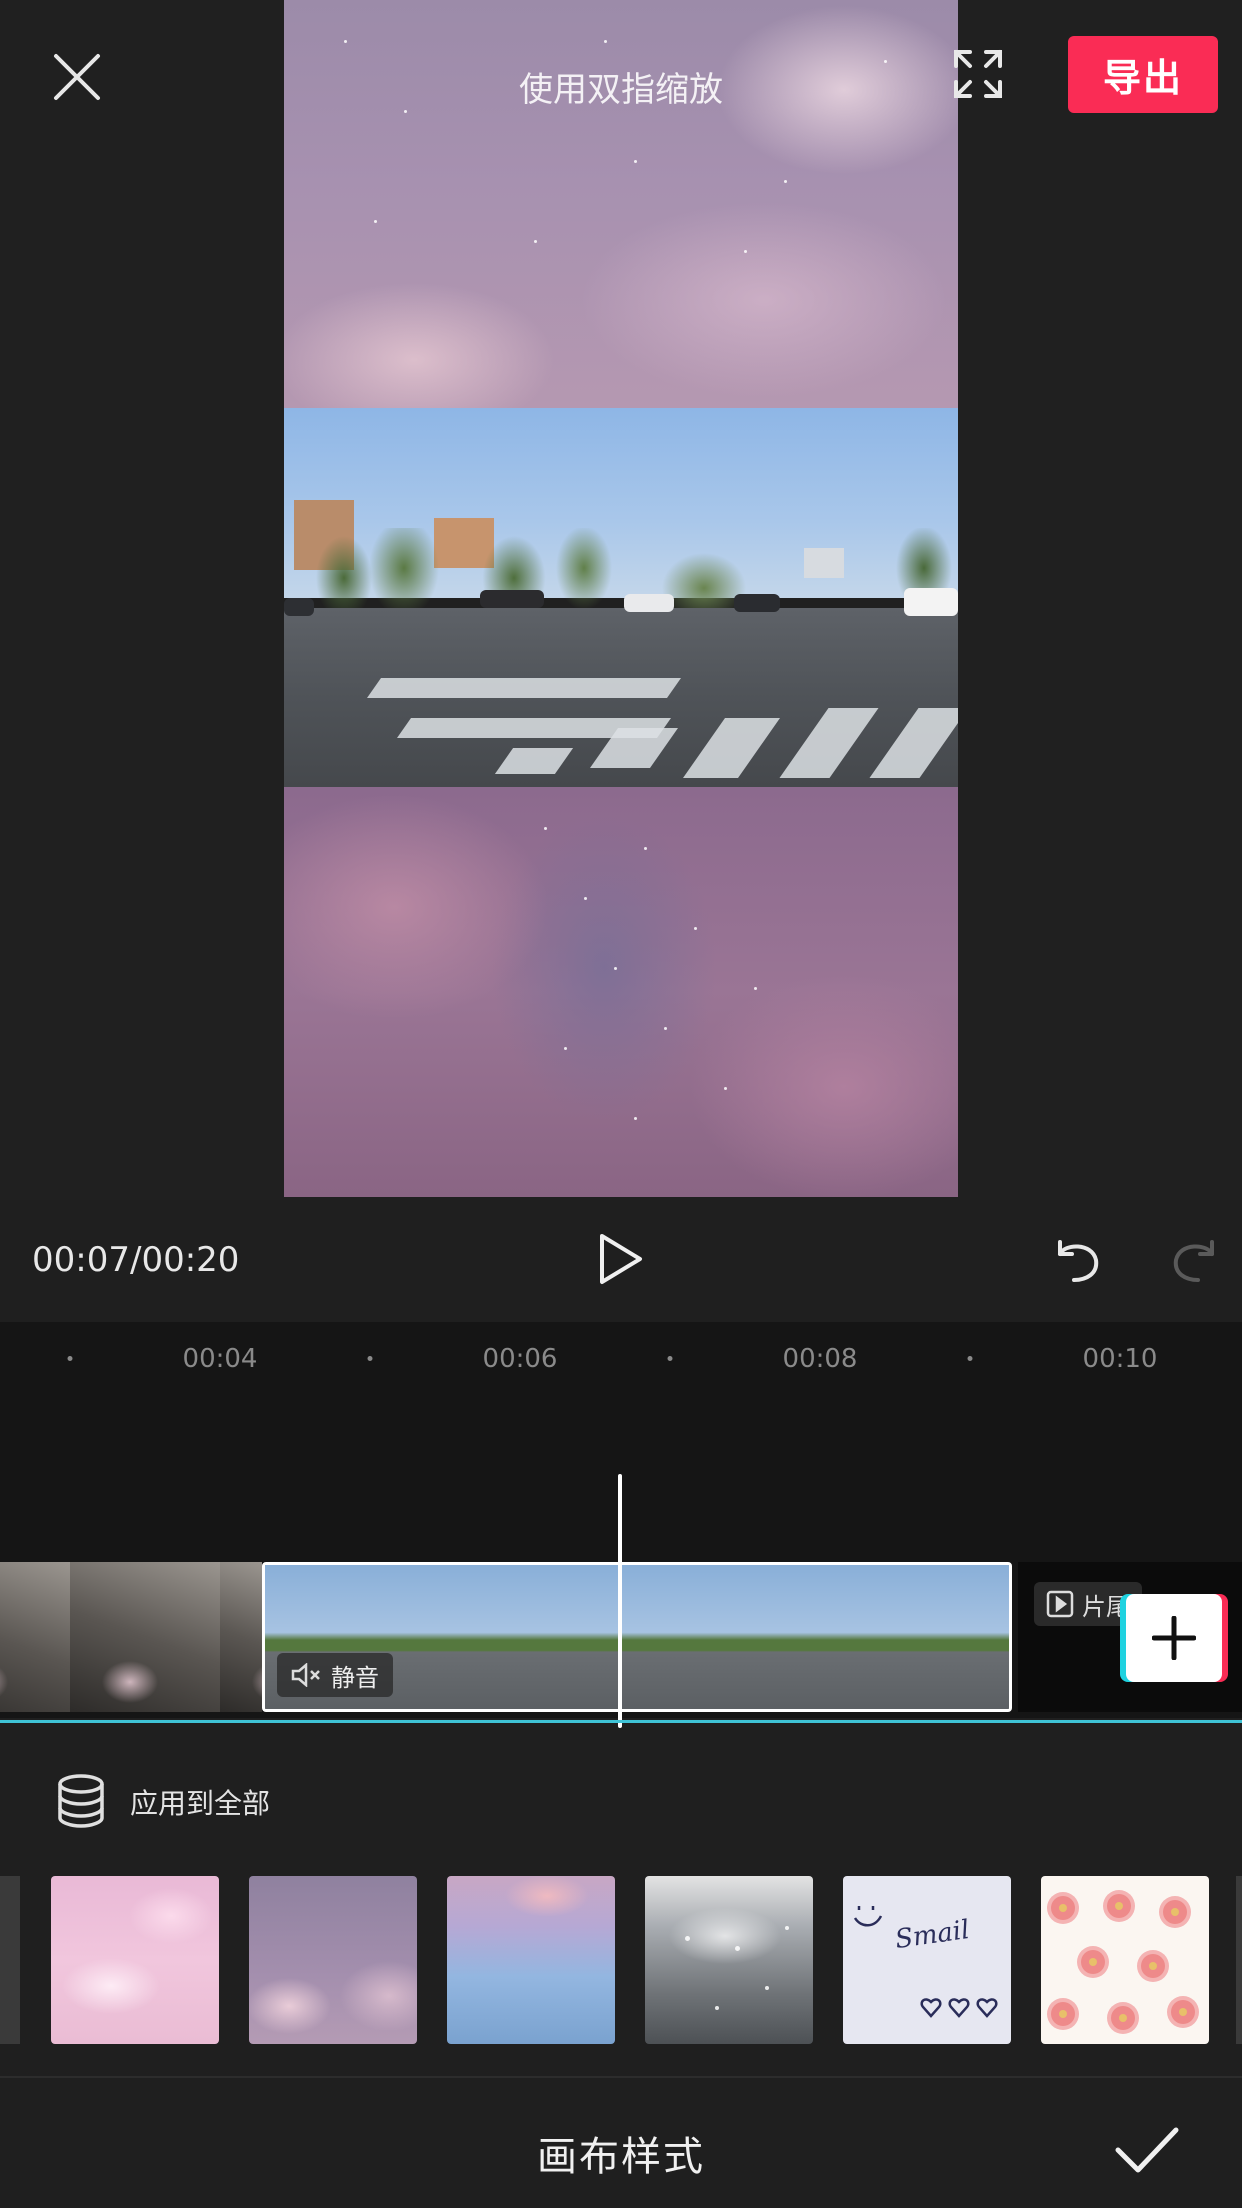 The width and height of the screenshot is (1242, 2208). I want to click on canvas-style-list: Smail, so click(621, 1961).